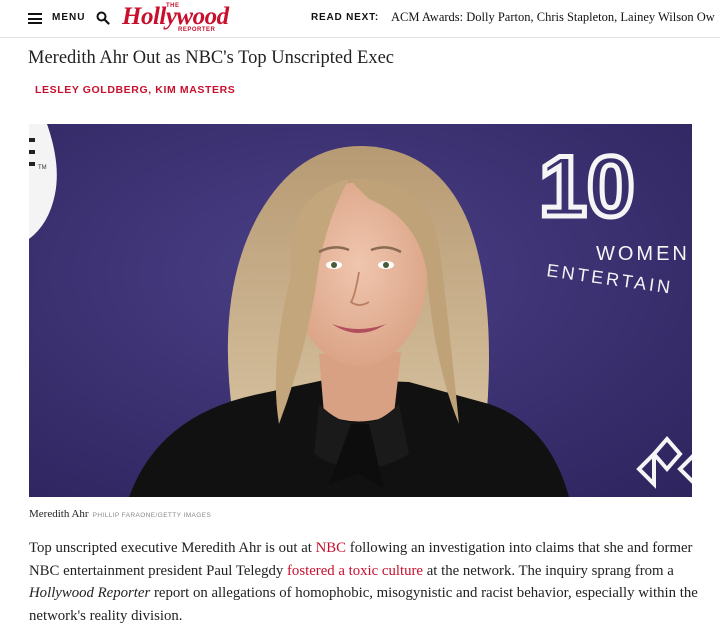 This screenshot has height=627, width=720. Describe the element at coordinates (195, 90) in the screenshot. I see `author-link: KIM MASTERS` at that location.